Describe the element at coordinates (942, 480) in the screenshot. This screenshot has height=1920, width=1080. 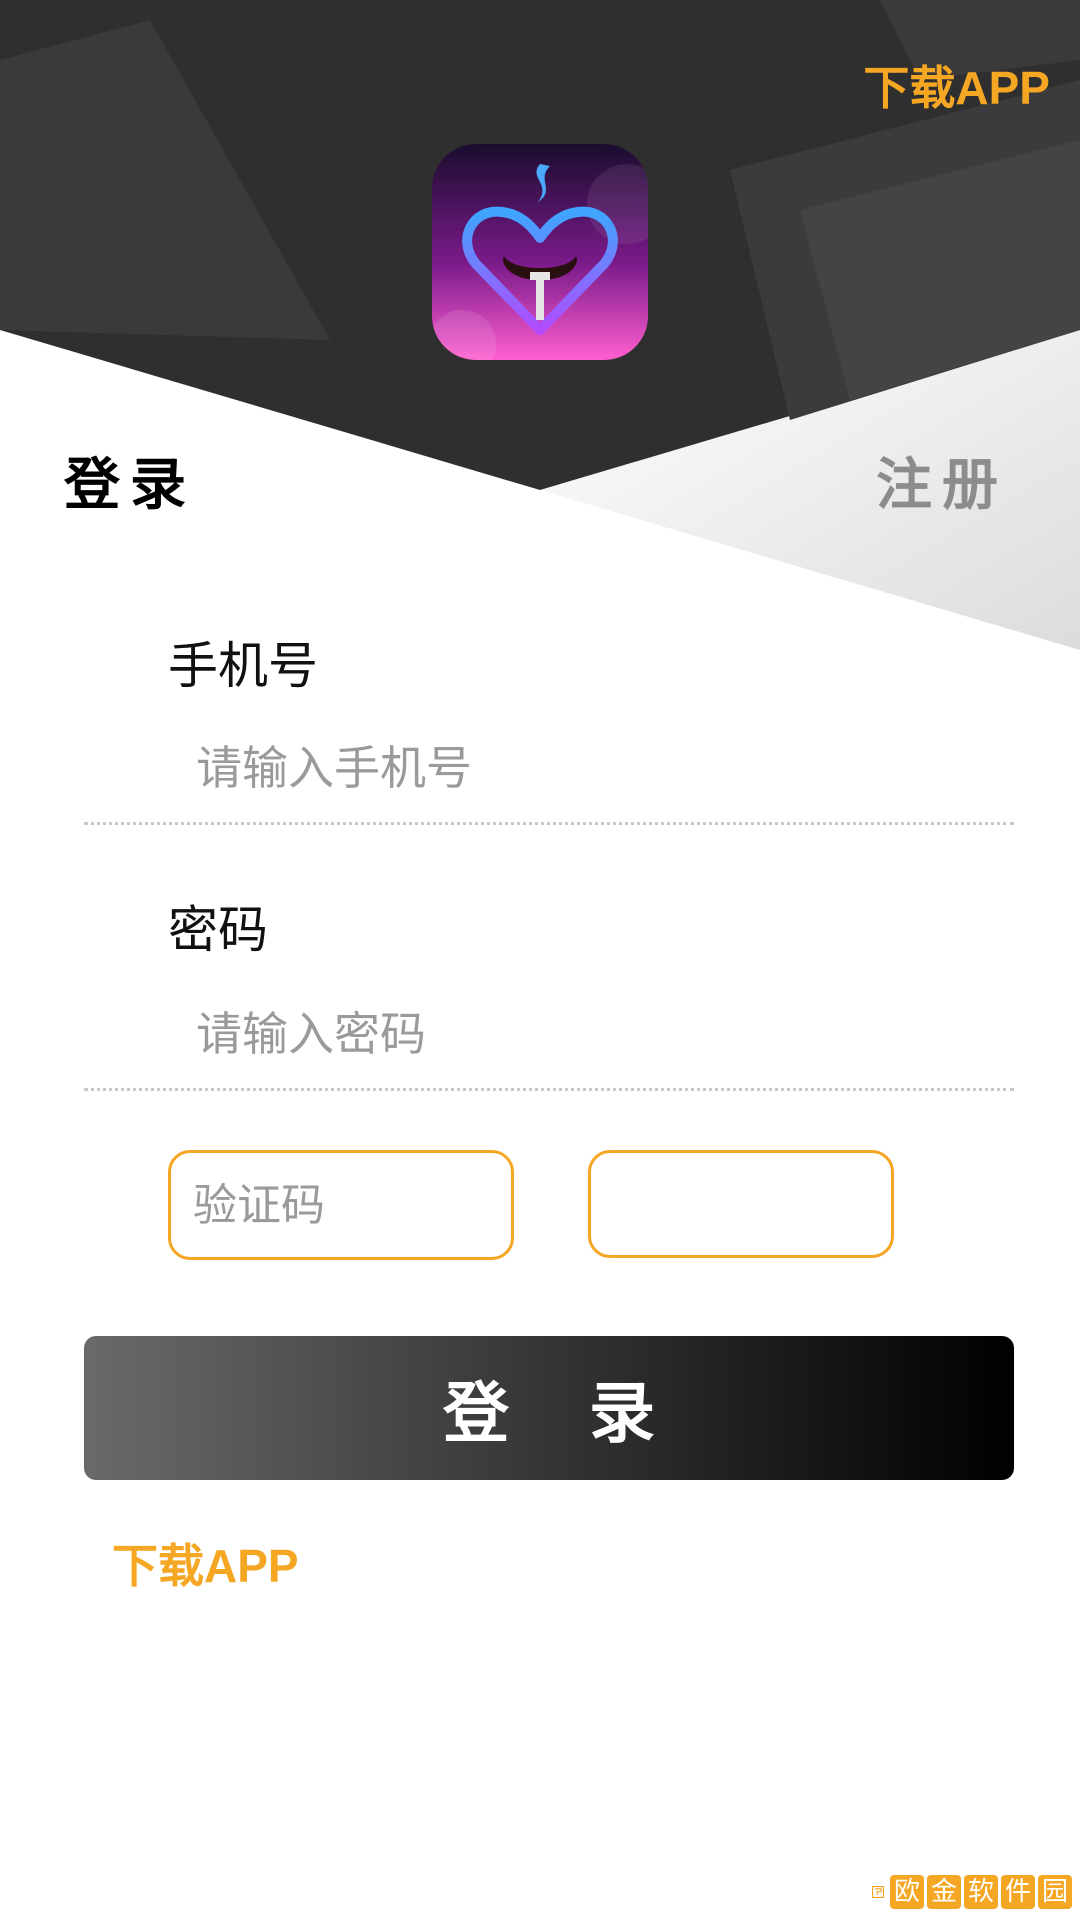
I see `tab-register: 注册` at that location.